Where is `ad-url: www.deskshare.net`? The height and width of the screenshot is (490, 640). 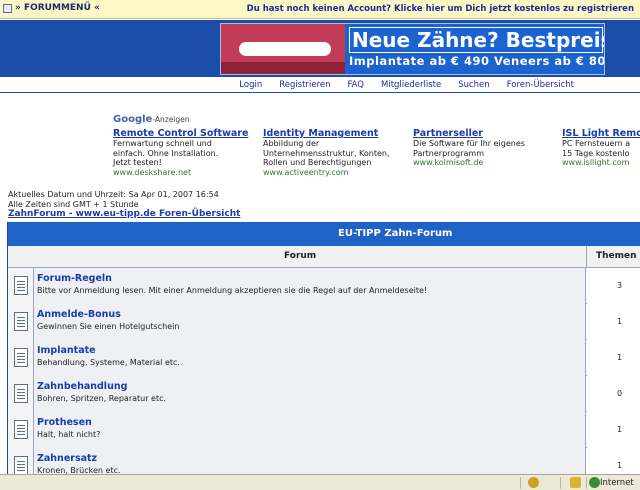 ad-url: www.deskshare.net is located at coordinates (185, 172).